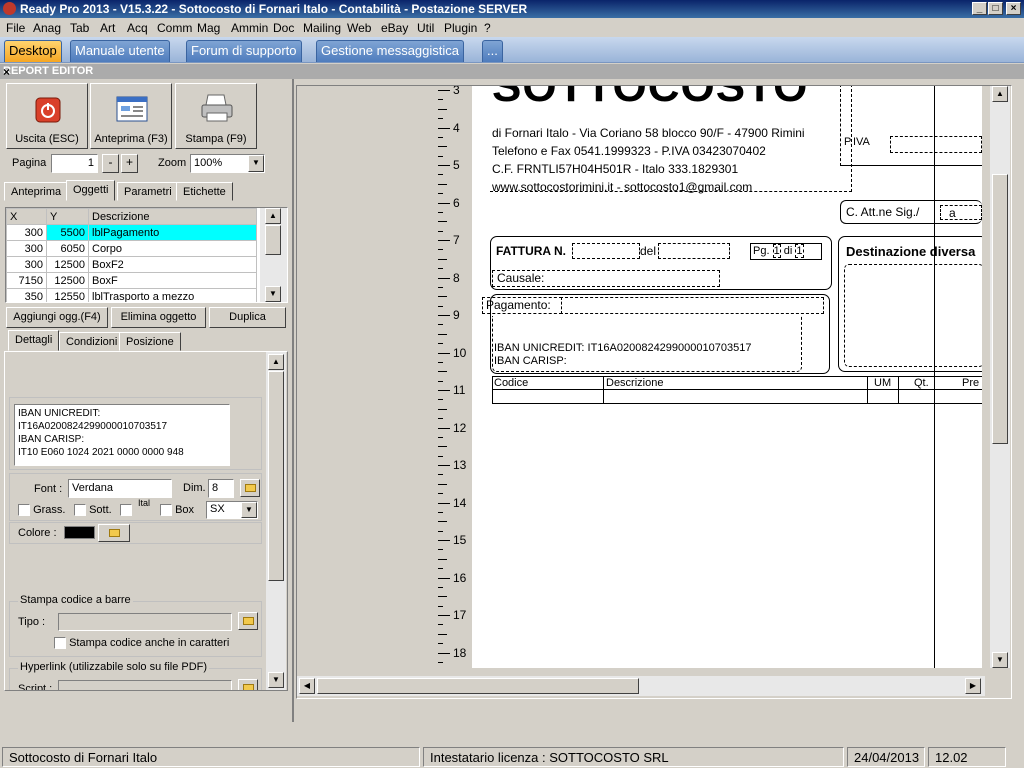 This screenshot has width=1024, height=768. Describe the element at coordinates (36, 191) in the screenshot. I see `tab-anteprima: Anteprima` at that location.